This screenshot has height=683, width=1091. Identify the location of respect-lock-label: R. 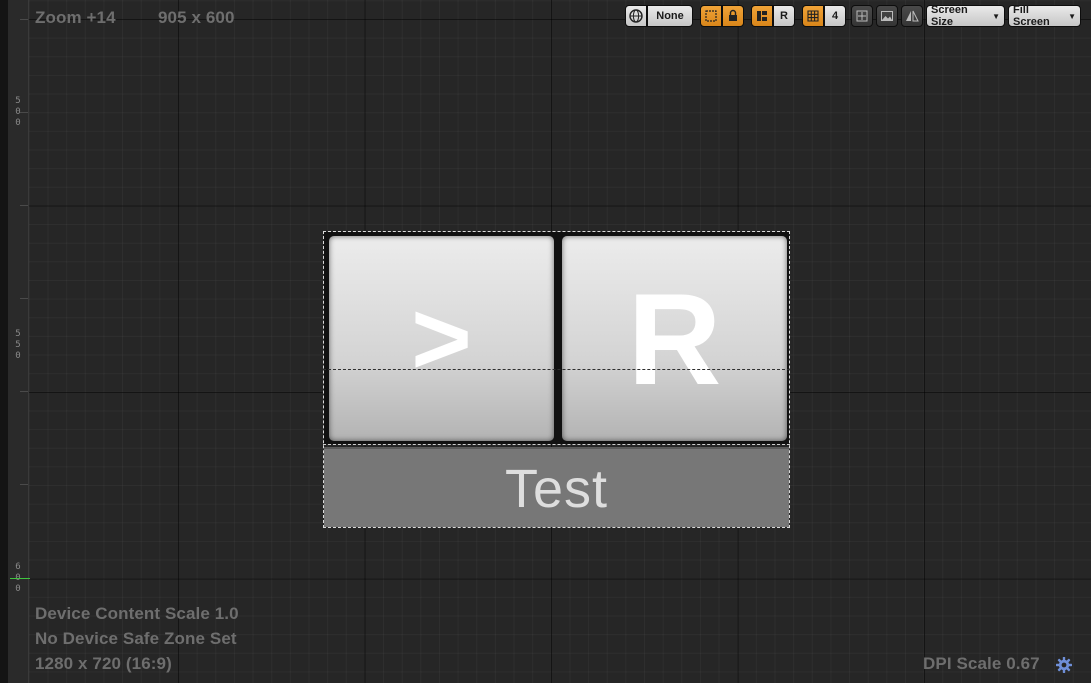
(784, 16).